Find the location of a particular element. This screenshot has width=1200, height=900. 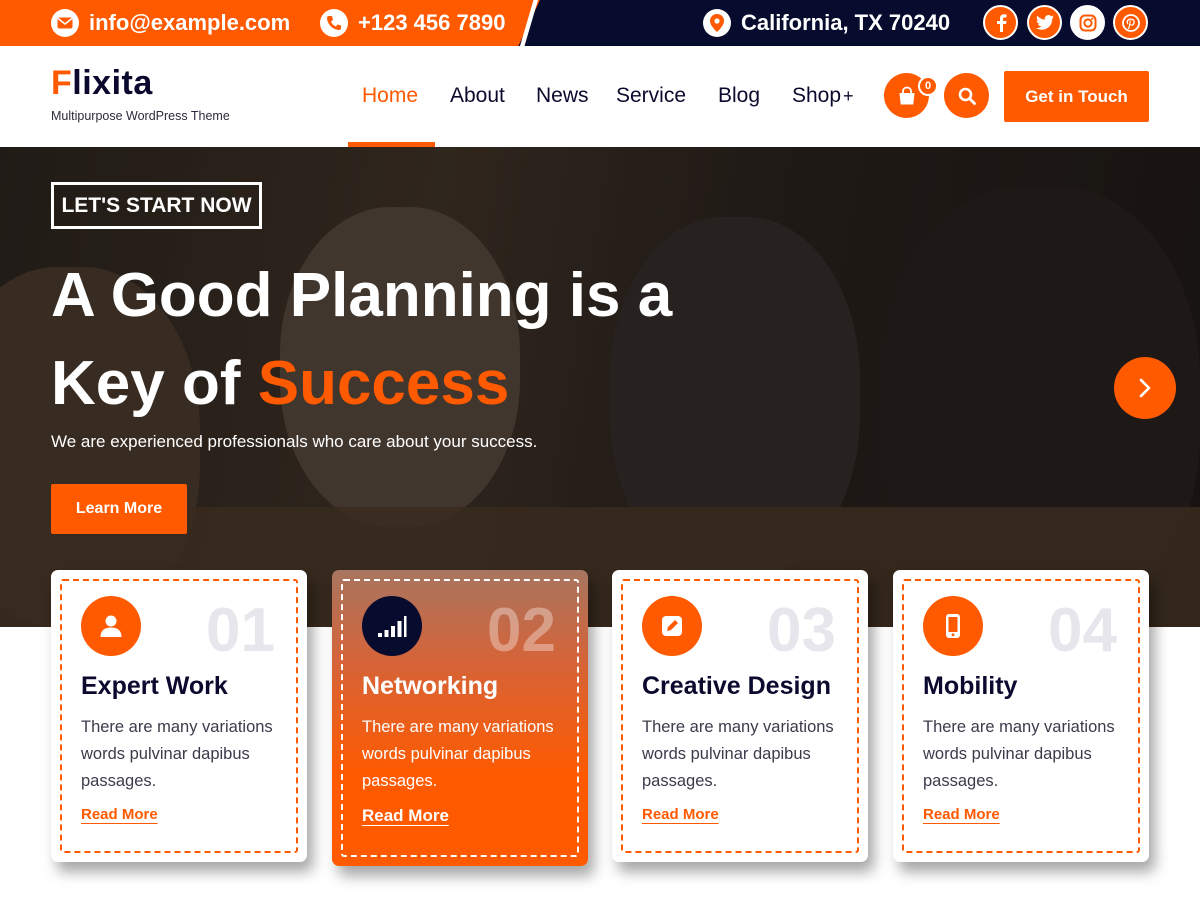

plus-icon: + is located at coordinates (848, 96).